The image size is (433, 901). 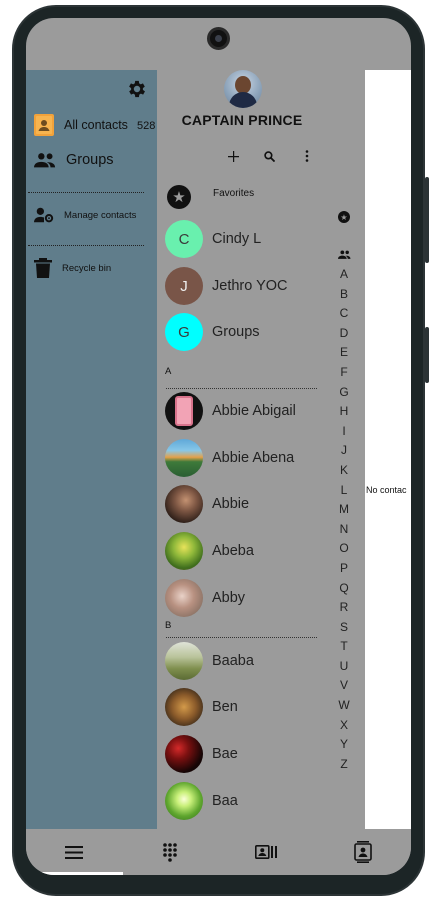 What do you see at coordinates (386, 490) in the screenshot?
I see `empty-message: No contac` at bounding box center [386, 490].